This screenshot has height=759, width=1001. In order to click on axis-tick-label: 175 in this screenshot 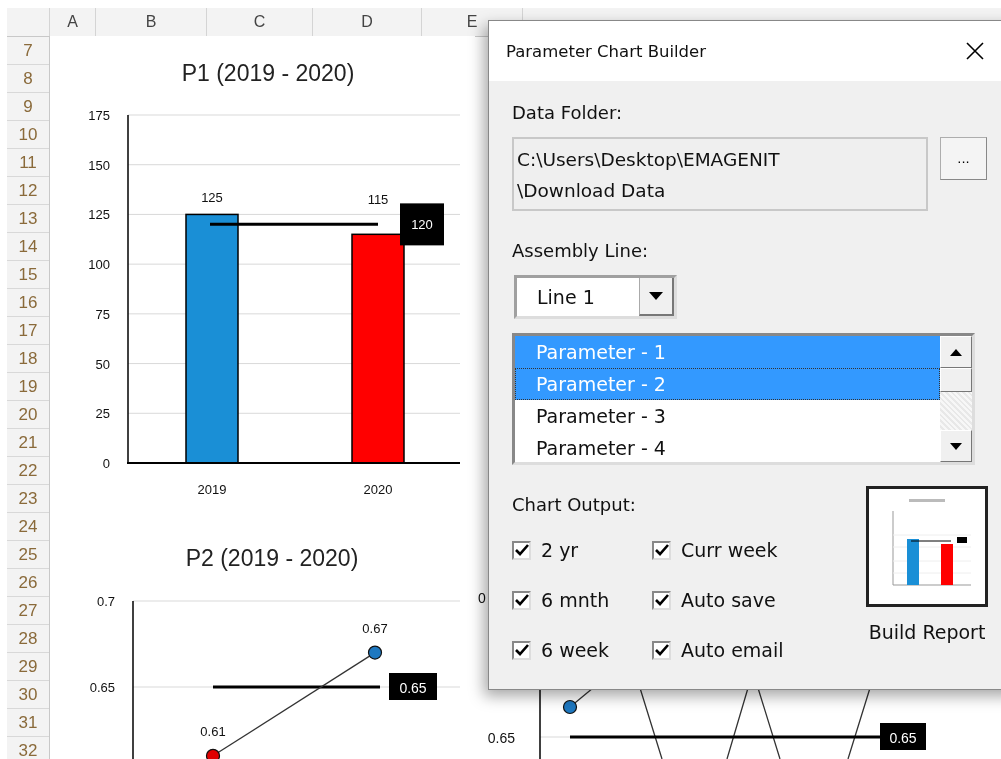, I will do `click(99, 115)`.